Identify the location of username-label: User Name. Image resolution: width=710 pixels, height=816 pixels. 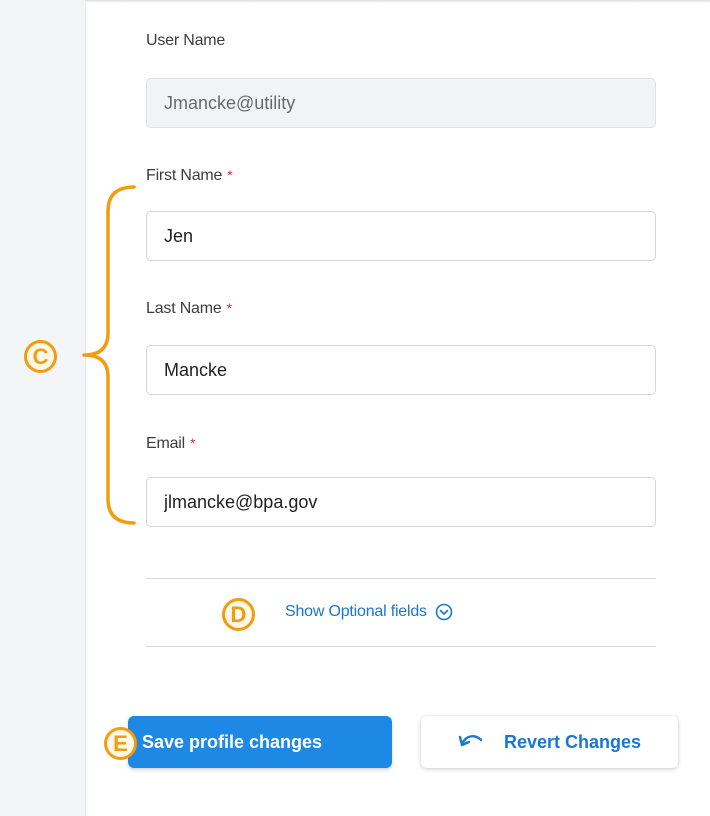
(185, 41).